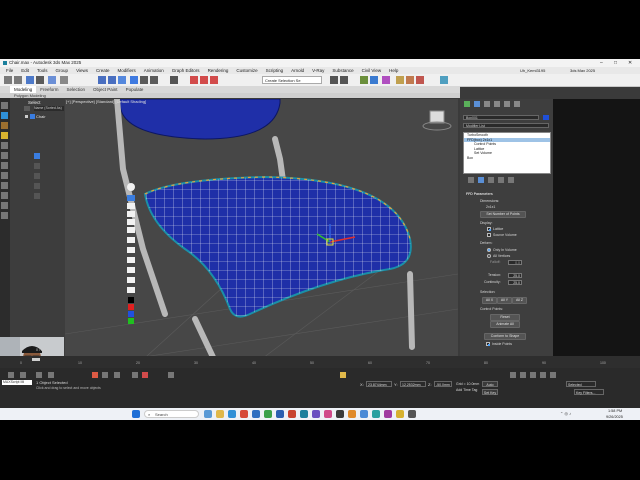 This screenshot has width=640, height=480. Describe the element at coordinates (131, 214) in the screenshot. I see `marker-tool-icon` at that location.